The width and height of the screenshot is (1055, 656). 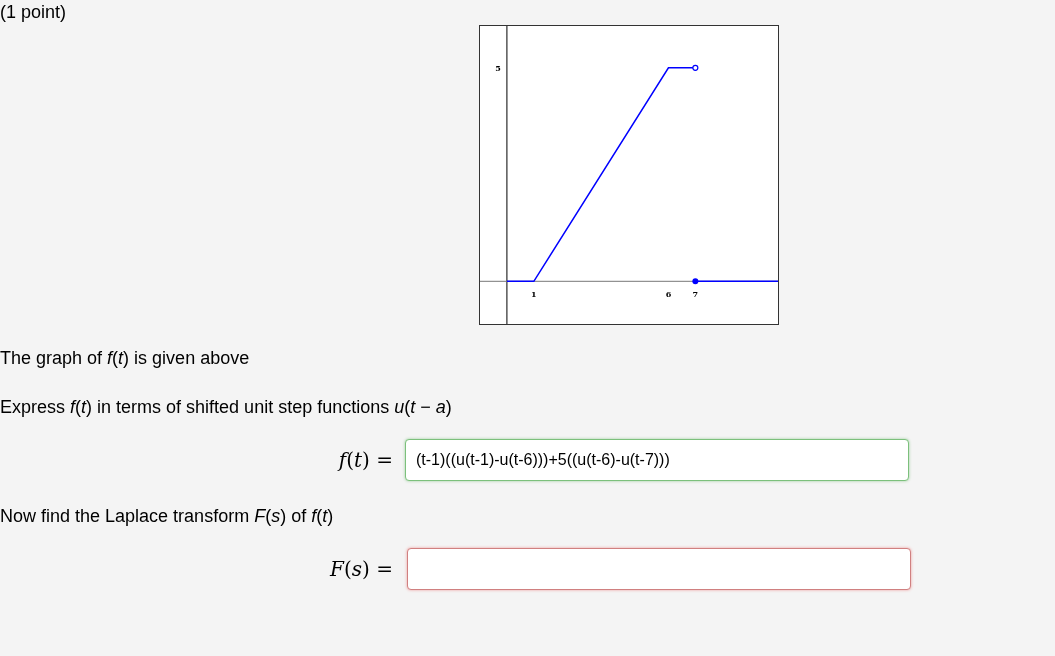 What do you see at coordinates (695, 294) in the screenshot?
I see `tick-label: 7` at bounding box center [695, 294].